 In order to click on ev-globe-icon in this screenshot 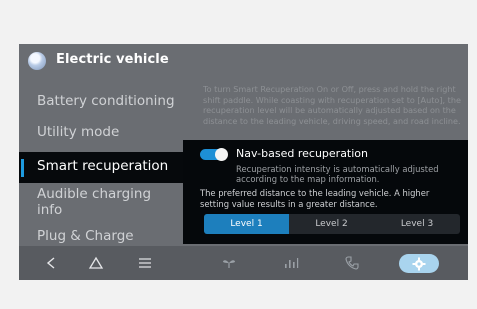, I will do `click(37, 61)`.